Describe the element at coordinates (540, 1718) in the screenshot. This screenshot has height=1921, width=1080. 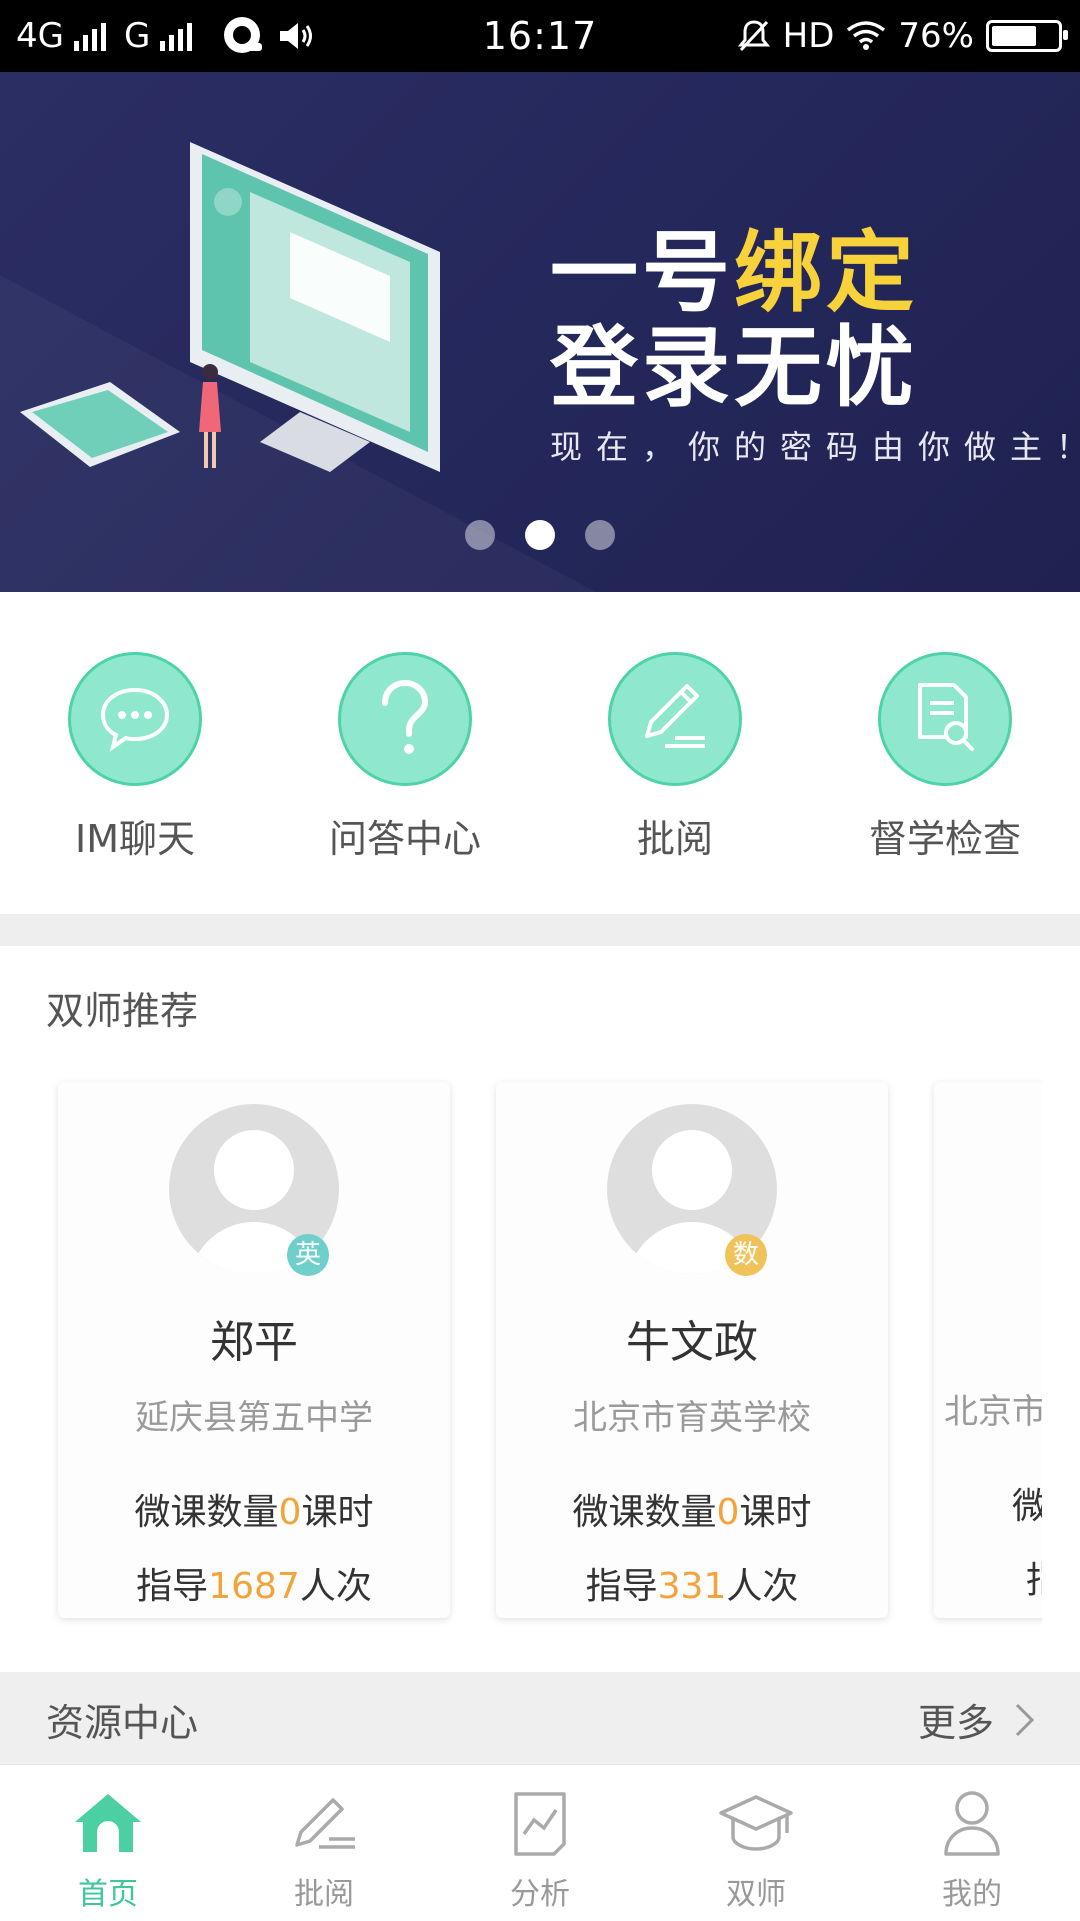
I see `resource-center-header: 资源中心 更多` at that location.